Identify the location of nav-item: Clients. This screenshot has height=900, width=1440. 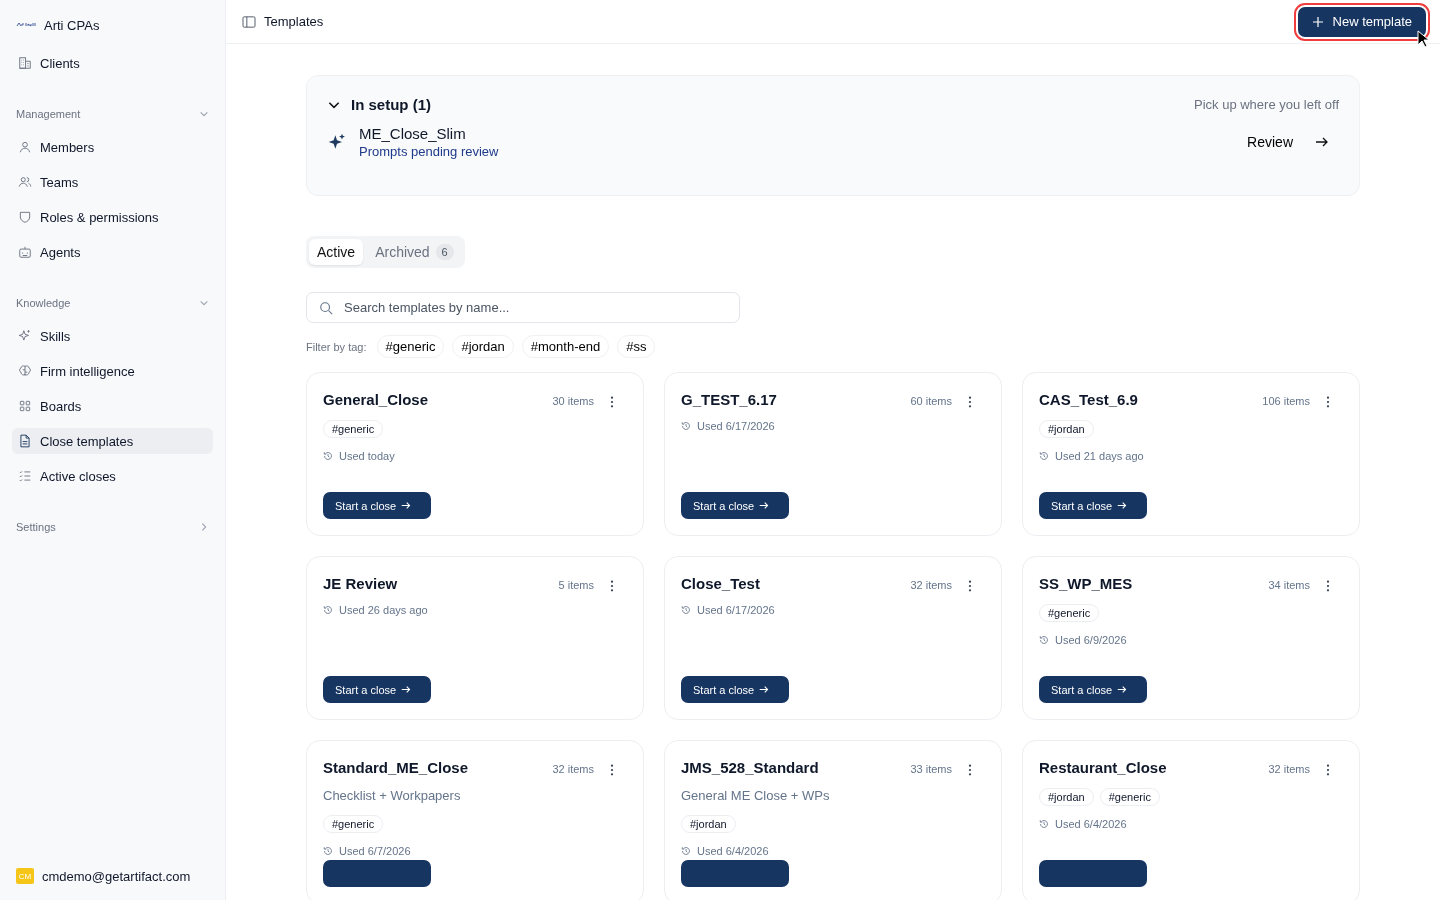
(112, 63).